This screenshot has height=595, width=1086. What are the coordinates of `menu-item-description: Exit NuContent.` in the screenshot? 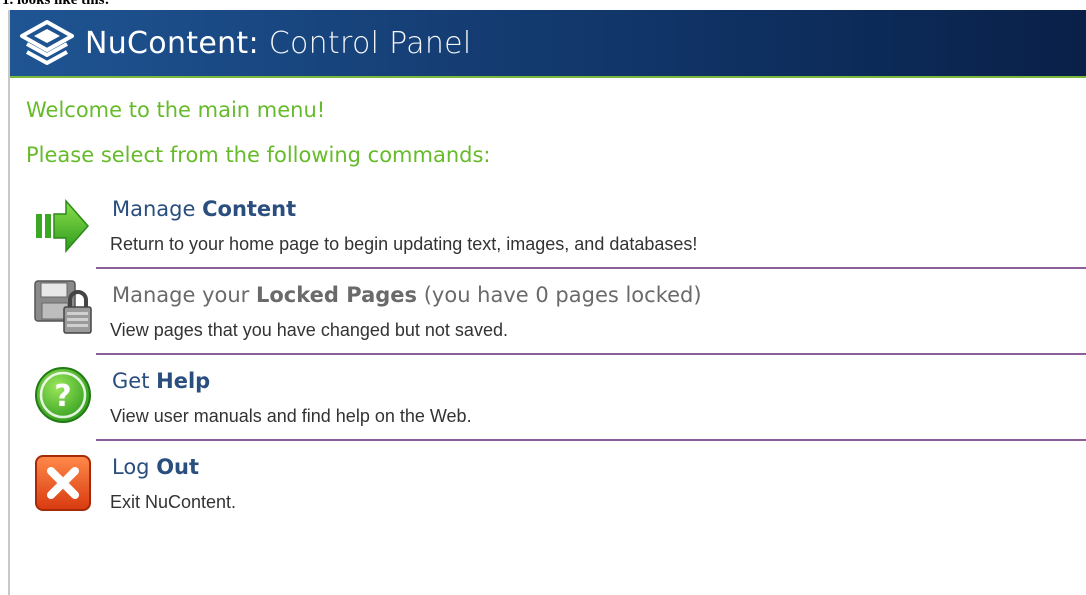 It's located at (173, 502).